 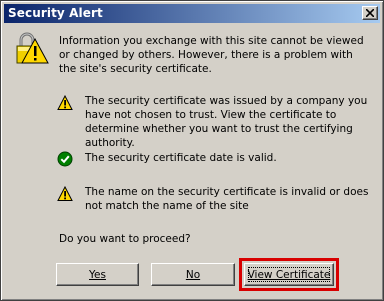 What do you see at coordinates (181, 158) in the screenshot?
I see `check-item-date-valid: The security certificate date is valid.` at bounding box center [181, 158].